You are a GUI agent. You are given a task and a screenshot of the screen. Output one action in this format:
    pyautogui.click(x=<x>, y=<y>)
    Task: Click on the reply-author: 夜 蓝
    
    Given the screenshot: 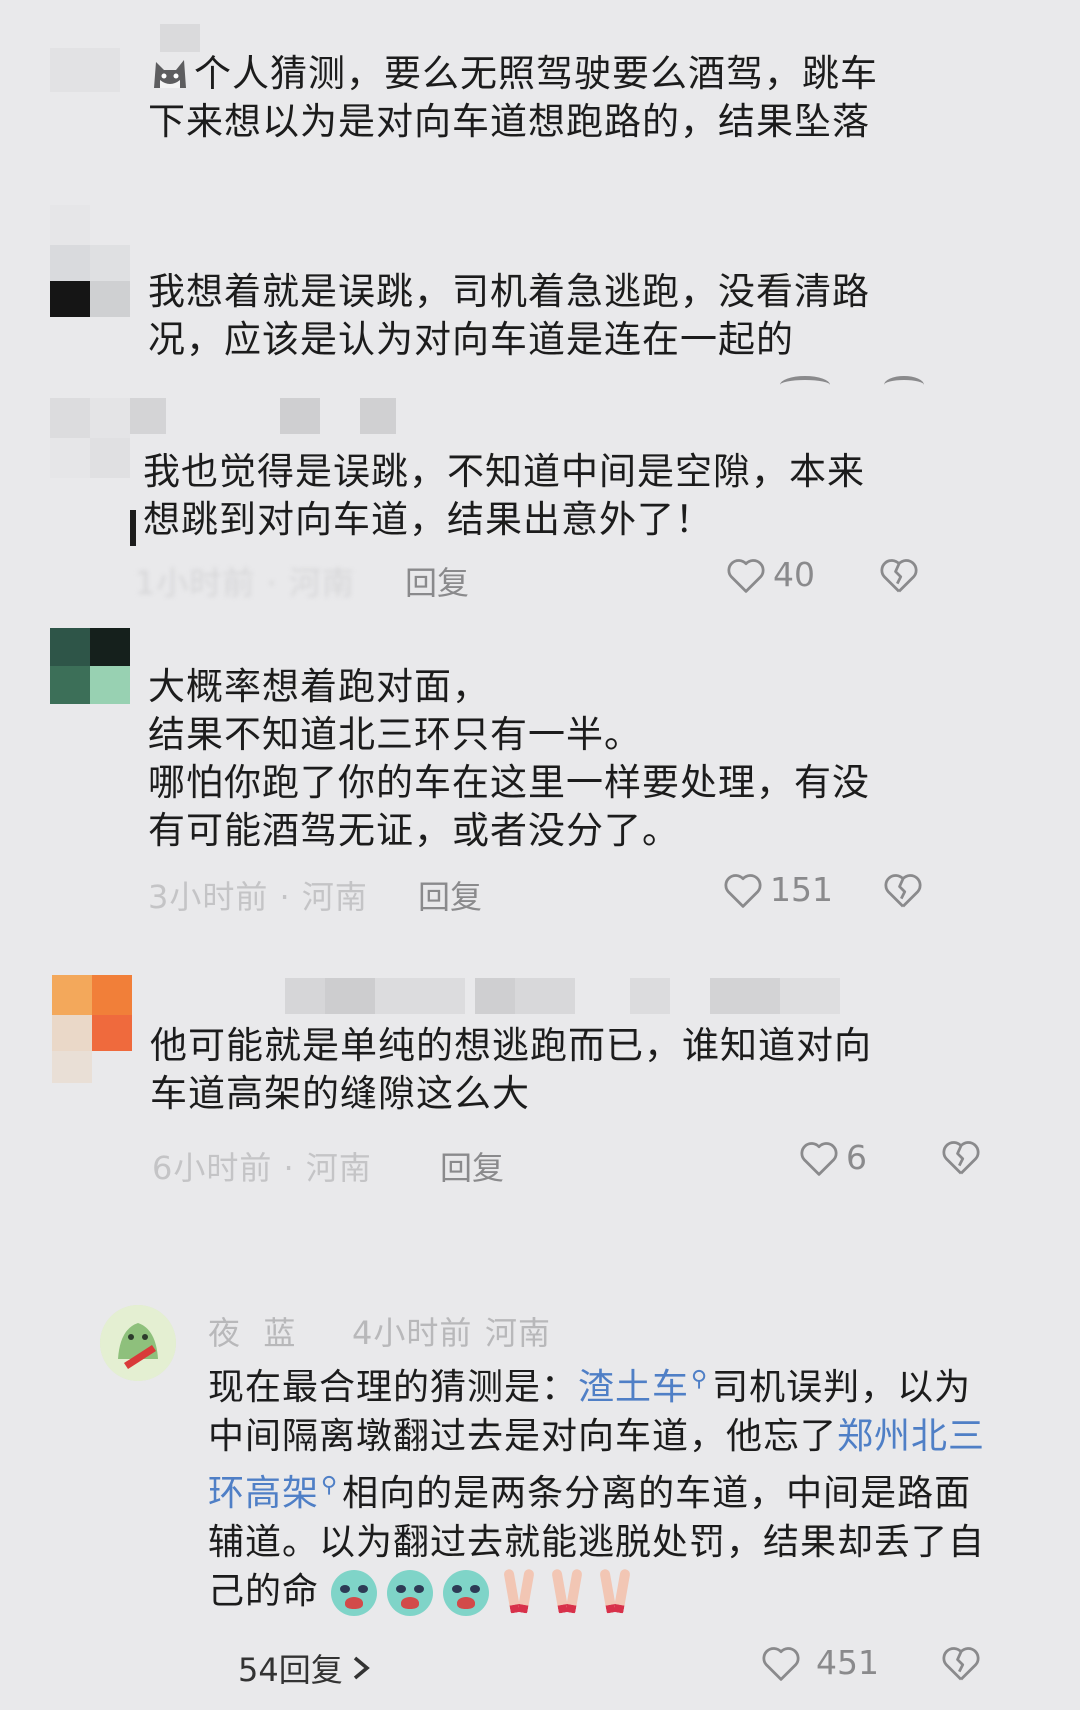 What is the action you would take?
    pyautogui.click(x=252, y=1331)
    